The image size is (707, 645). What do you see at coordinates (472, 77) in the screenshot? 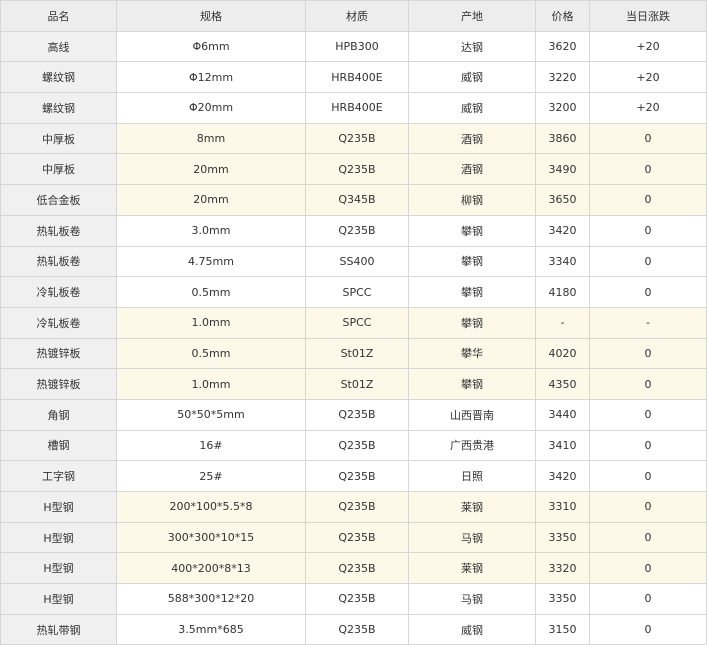
I see `cell-origin: 威钢` at bounding box center [472, 77].